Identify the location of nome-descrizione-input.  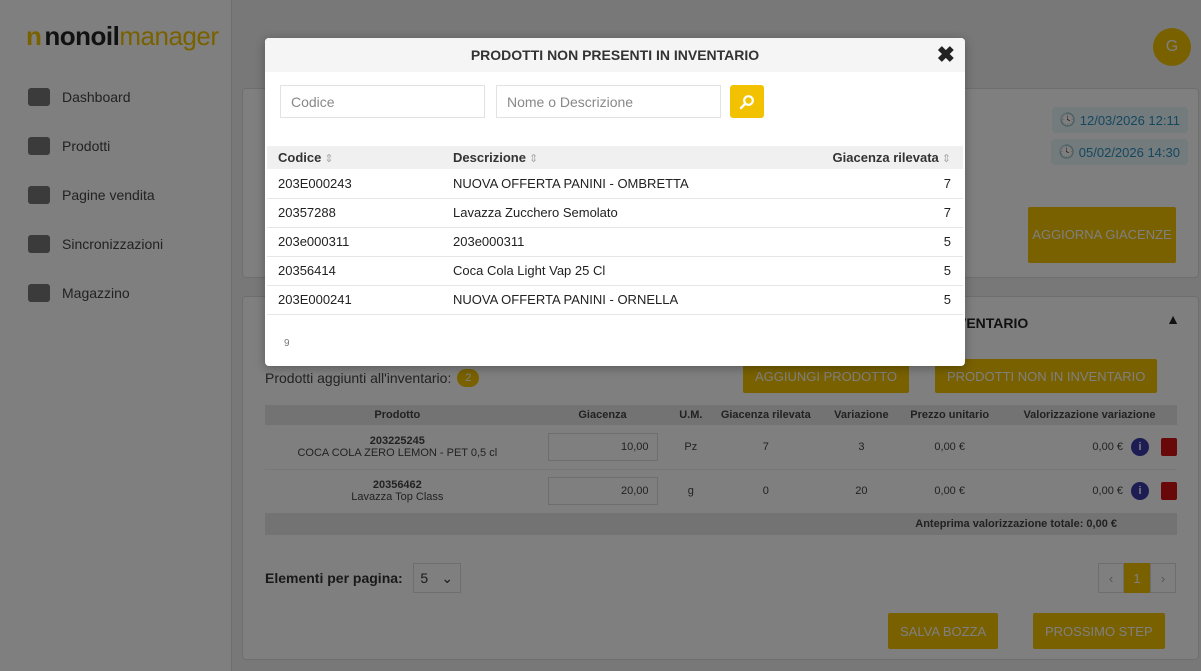
(608, 101).